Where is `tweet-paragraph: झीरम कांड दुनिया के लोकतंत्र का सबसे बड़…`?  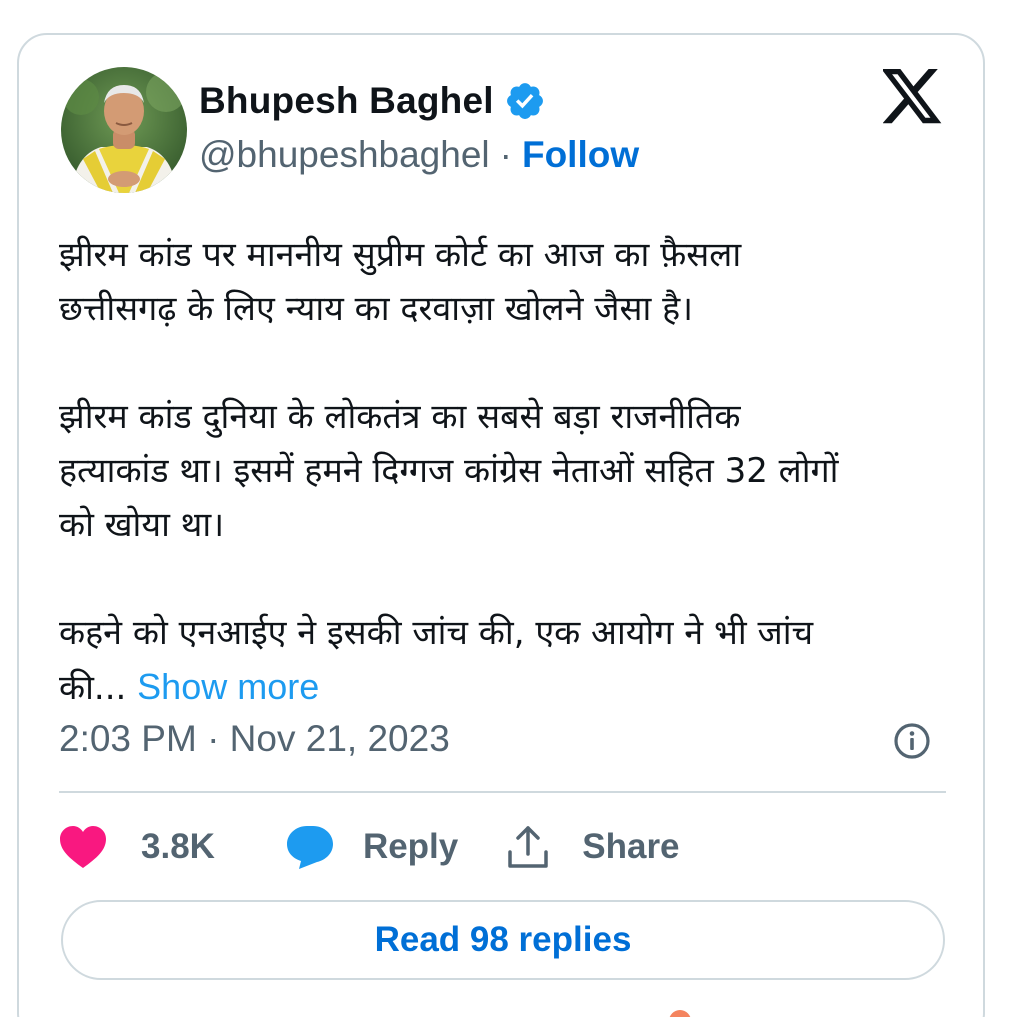 tweet-paragraph: झीरम कांड दुनिया के लोकतंत्र का सबसे बड़… is located at coordinates (449, 471).